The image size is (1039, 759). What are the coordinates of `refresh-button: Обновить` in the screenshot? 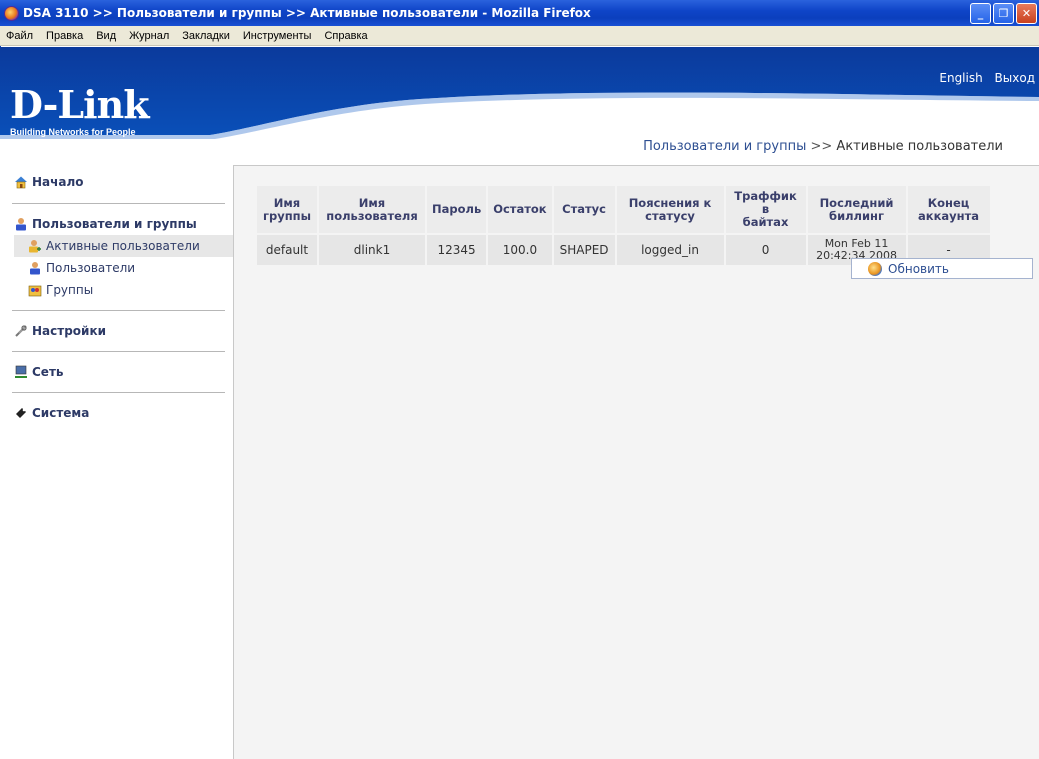 It's located at (942, 268).